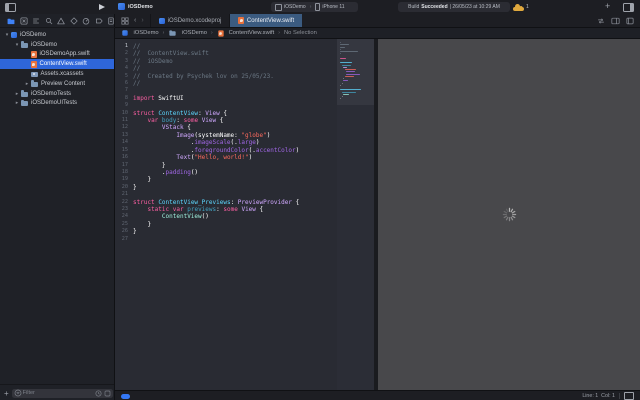 The width and height of the screenshot is (640, 400). What do you see at coordinates (10, 7) in the screenshot?
I see `toggle-navigator-icon` at bounding box center [10, 7].